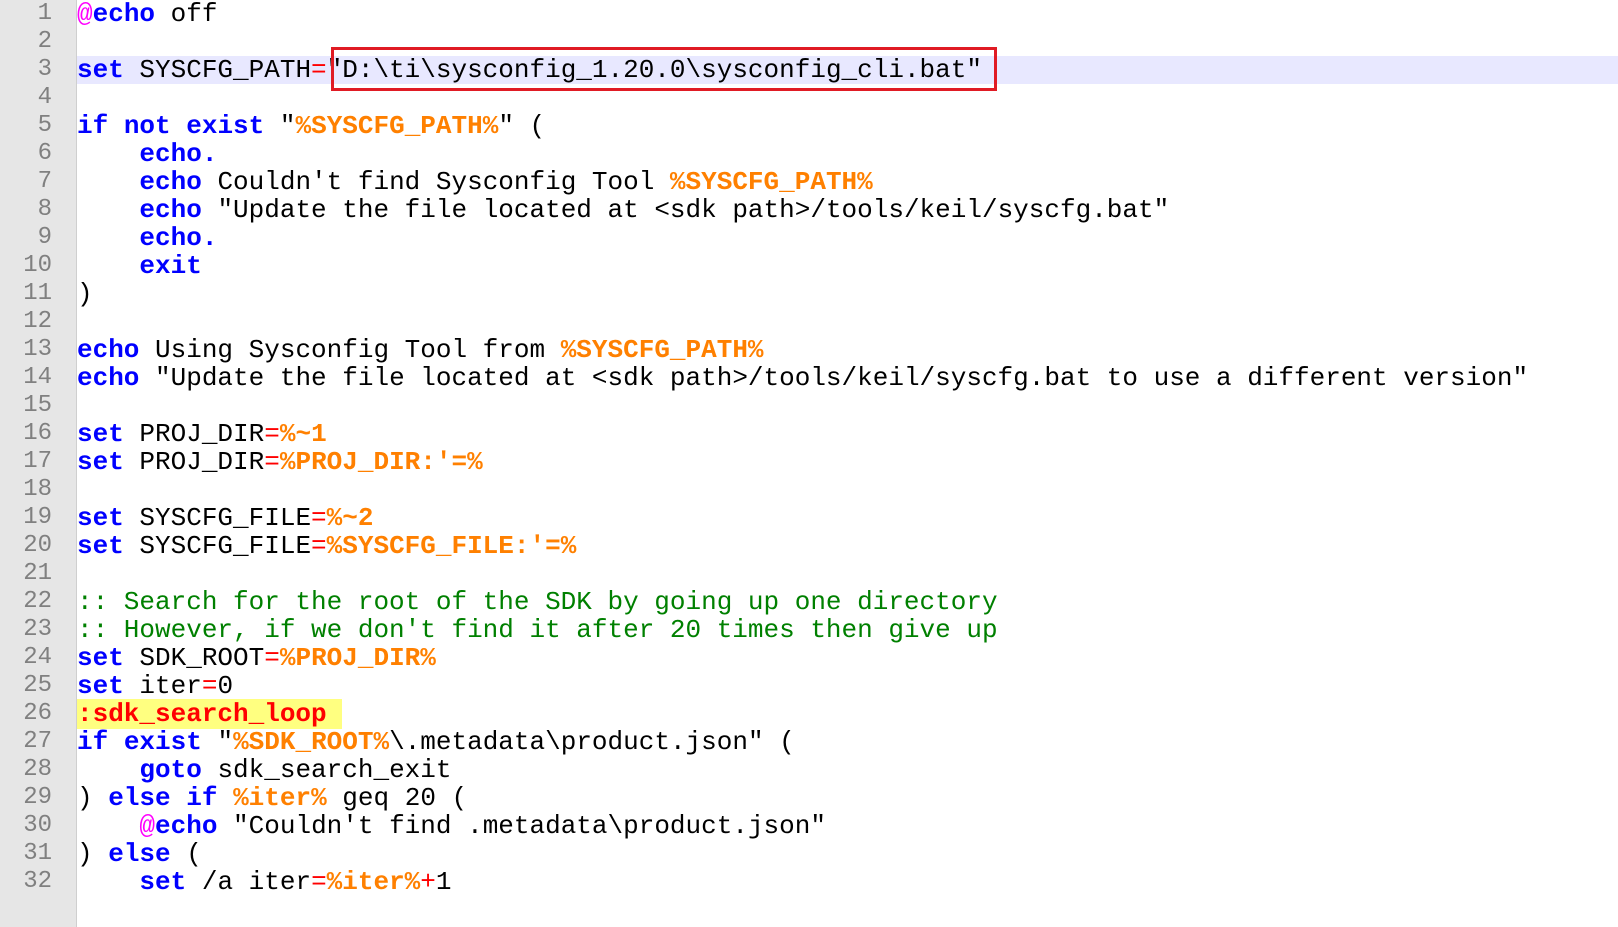 This screenshot has width=1618, height=927. I want to click on code-token-txt: SYSCFG_PATH, so click(217, 70).